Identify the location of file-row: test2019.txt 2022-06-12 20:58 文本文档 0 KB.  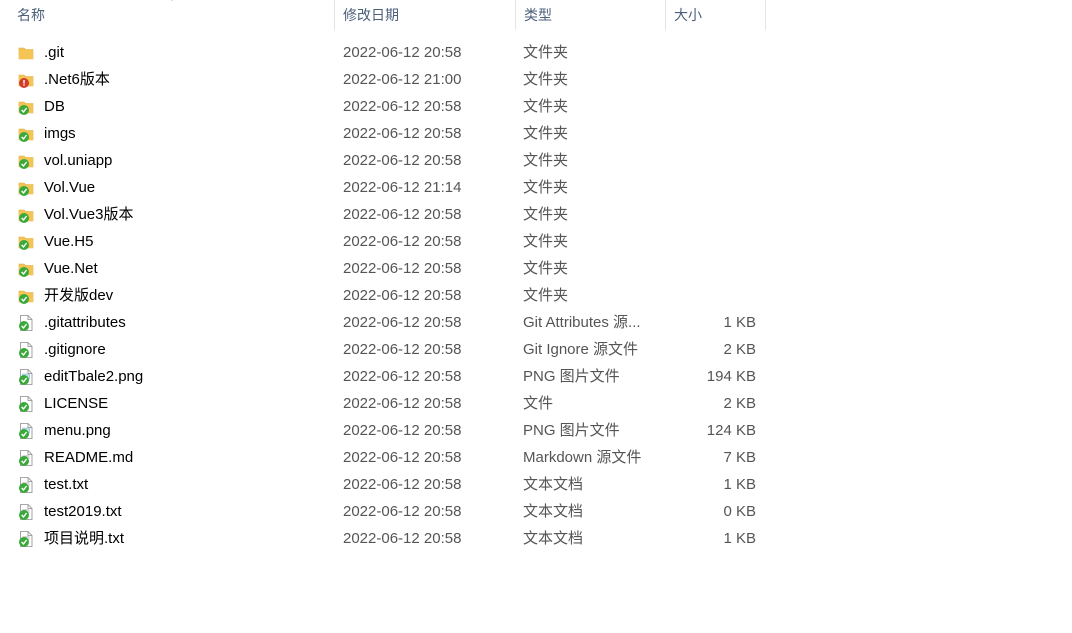
(536, 511).